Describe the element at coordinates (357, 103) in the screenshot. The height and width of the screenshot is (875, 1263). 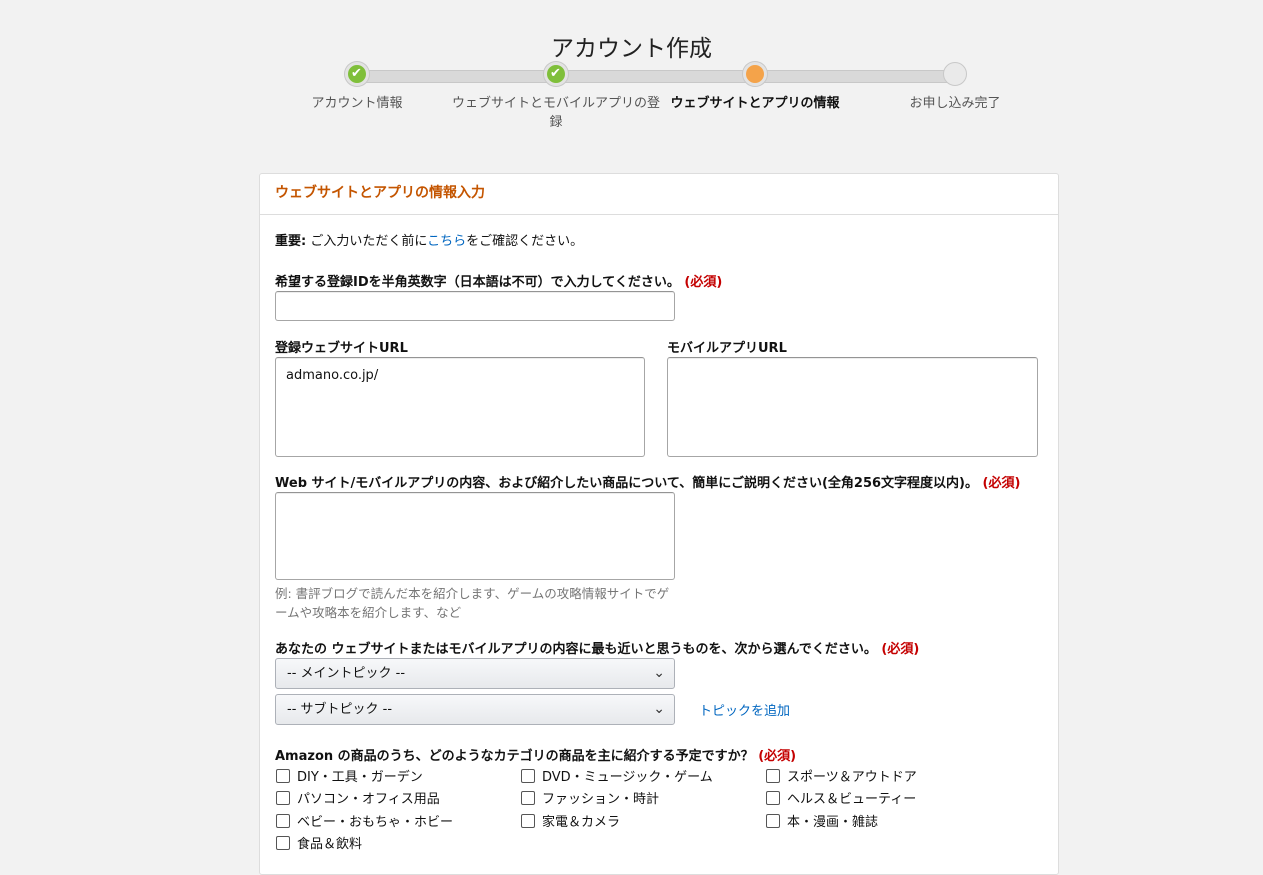
I see `step-label: アカウント情報` at that location.